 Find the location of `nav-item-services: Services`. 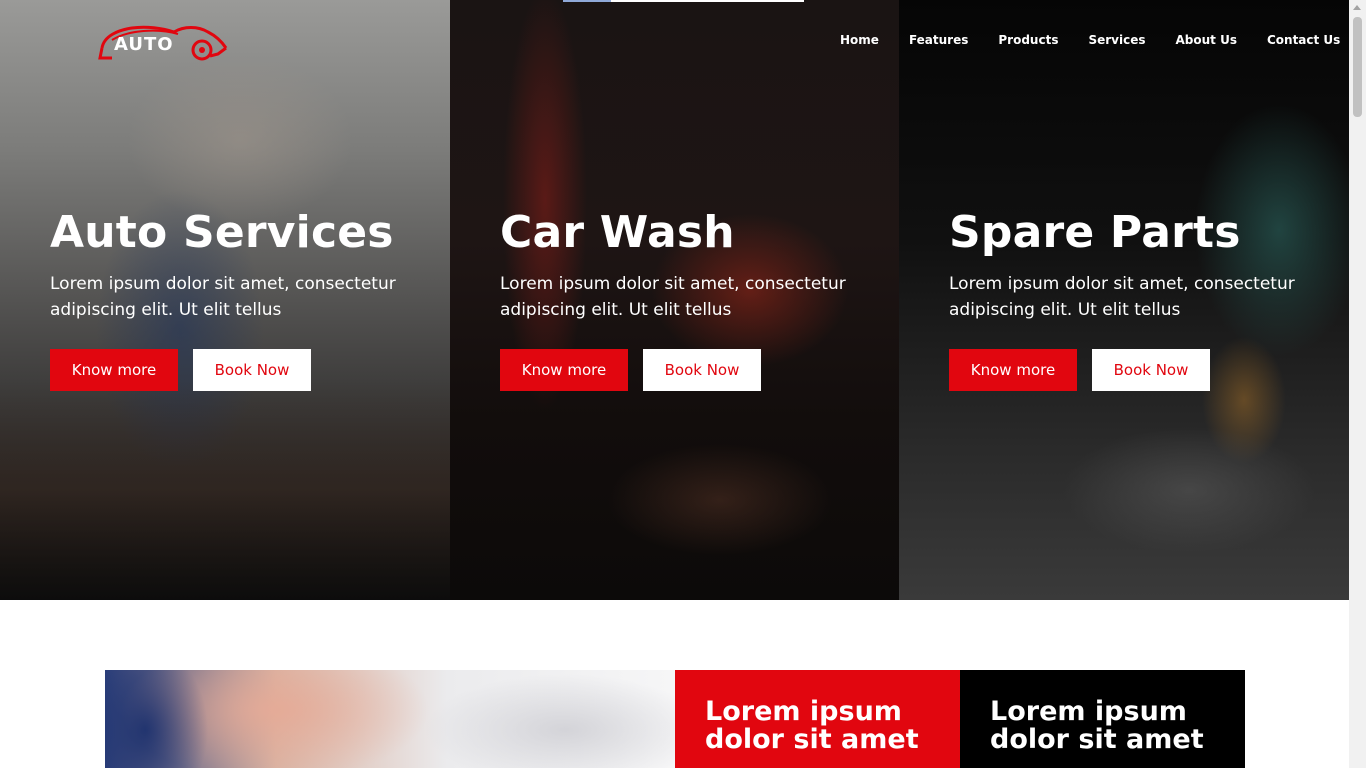

nav-item-services: Services is located at coordinates (1116, 40).